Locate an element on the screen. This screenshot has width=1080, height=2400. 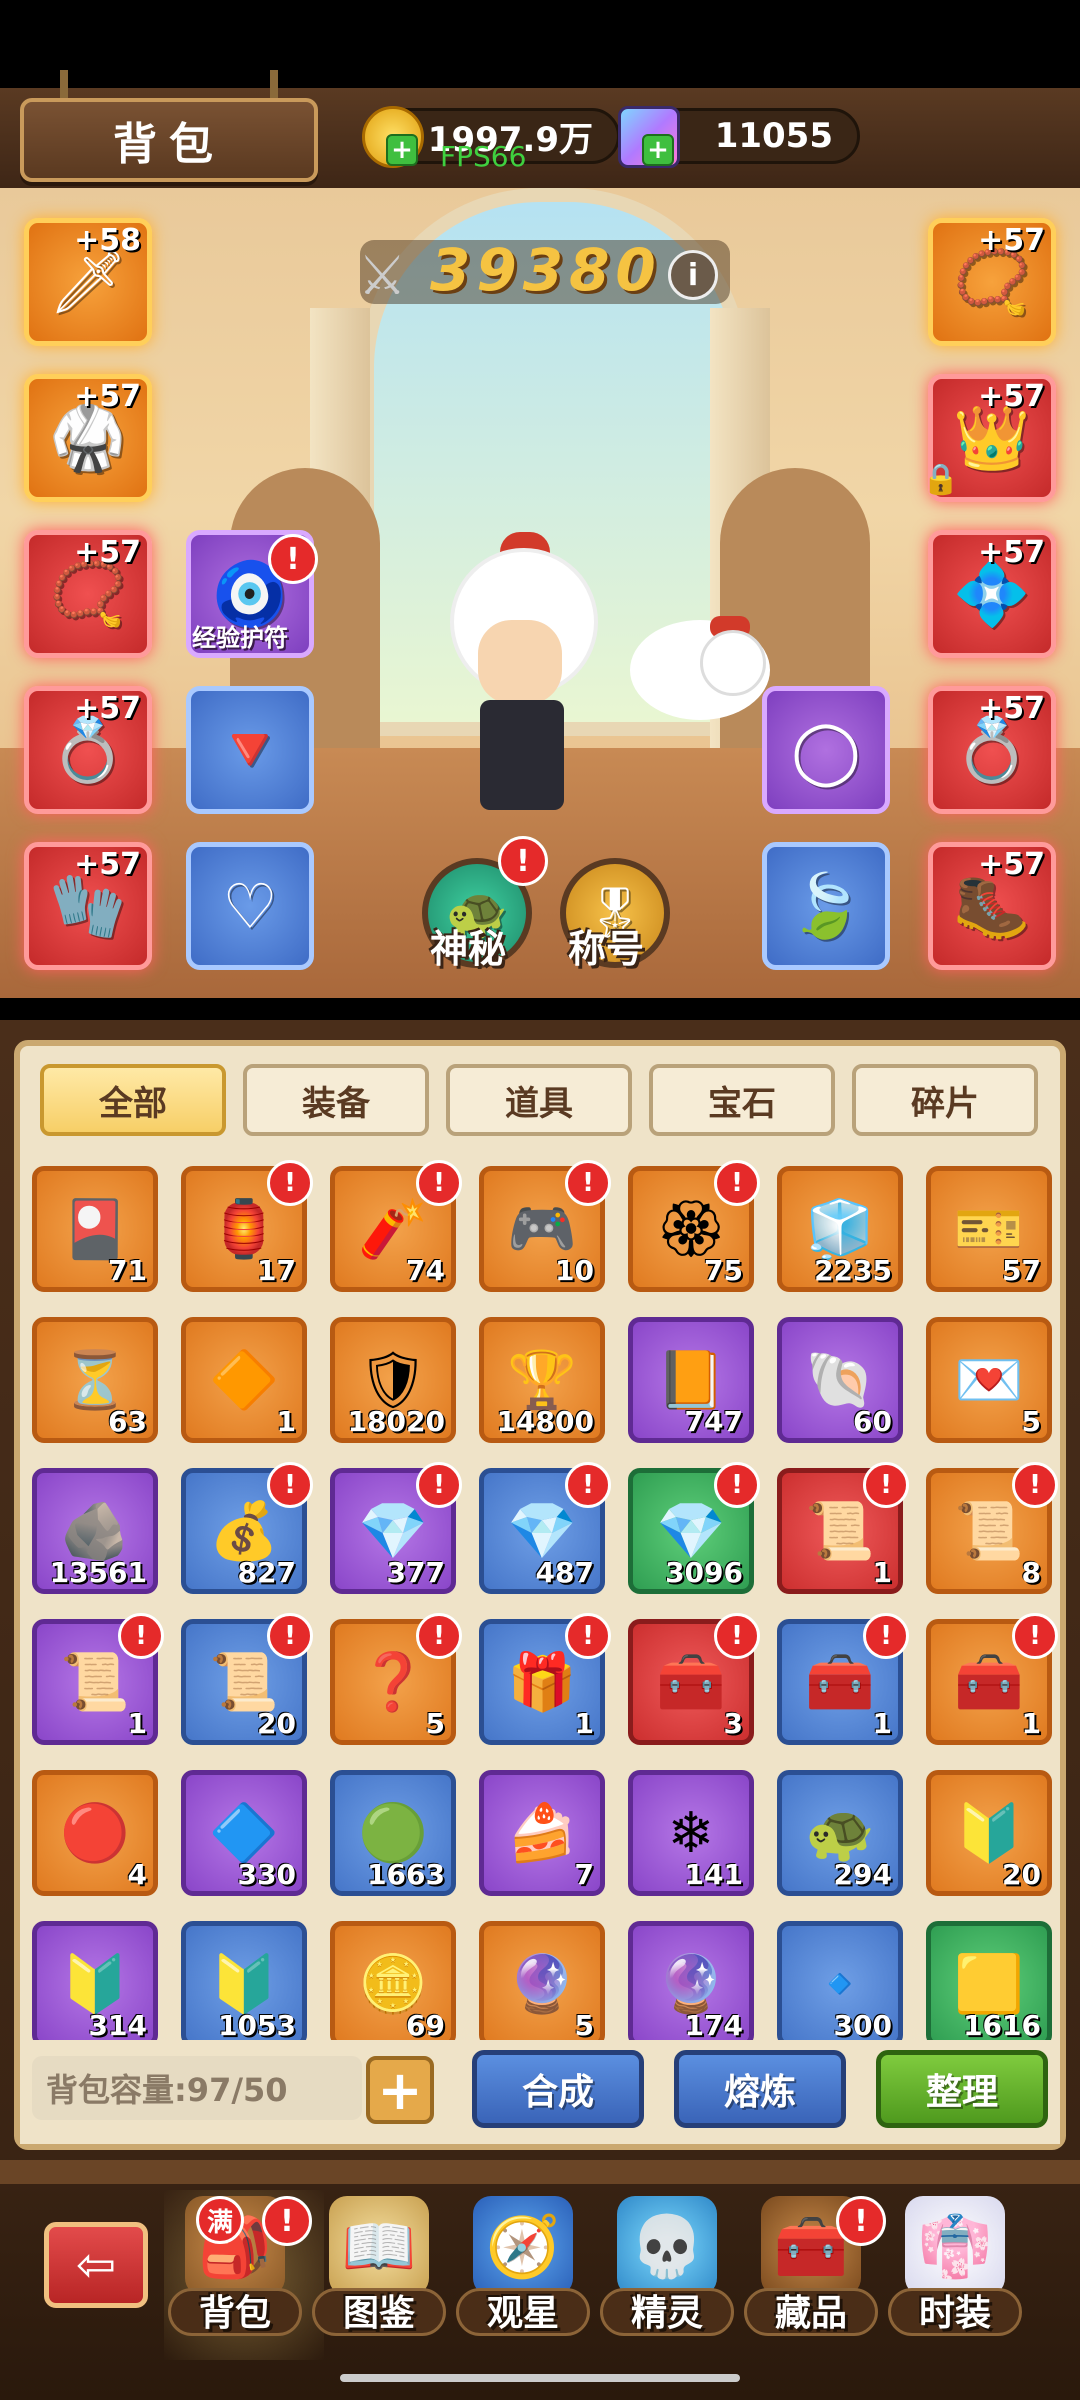
nav-spirits: 💀 精灵 is located at coordinates (667, 2271).